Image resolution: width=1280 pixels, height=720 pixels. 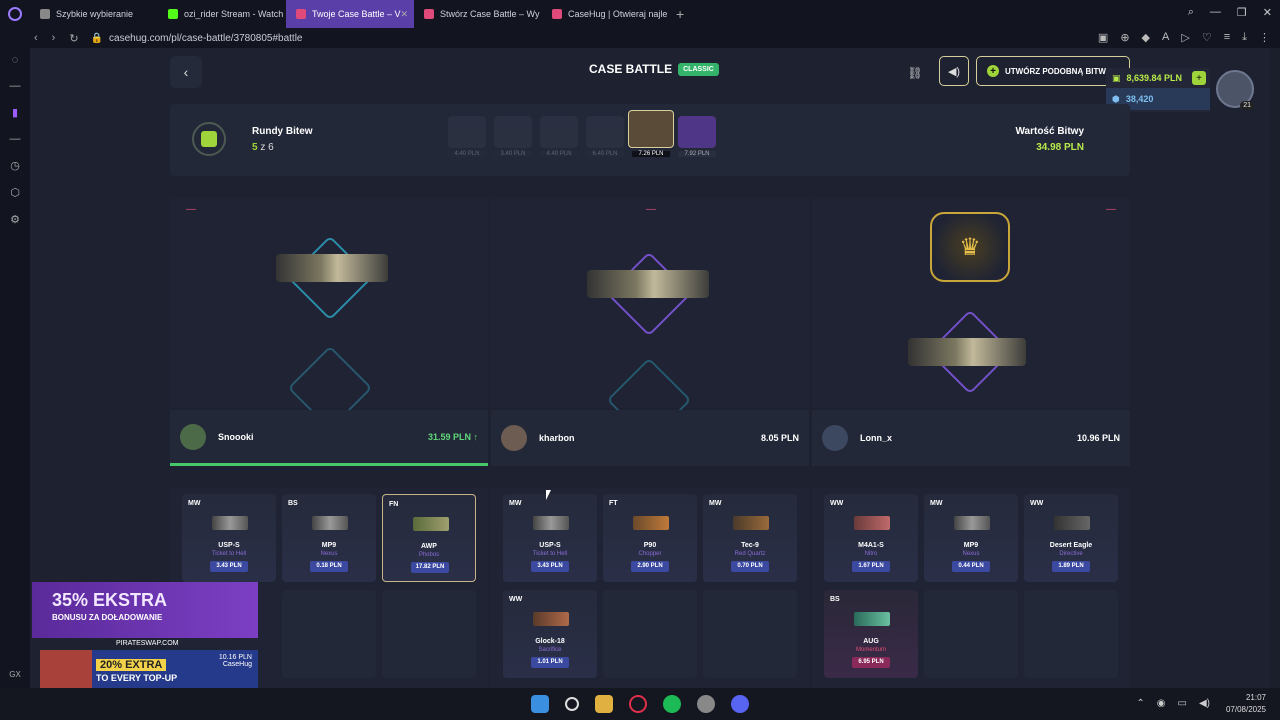 What do you see at coordinates (478, 14) in the screenshot?
I see `tab-create-battle: Stwórz Case Battle – Wy` at bounding box center [478, 14].